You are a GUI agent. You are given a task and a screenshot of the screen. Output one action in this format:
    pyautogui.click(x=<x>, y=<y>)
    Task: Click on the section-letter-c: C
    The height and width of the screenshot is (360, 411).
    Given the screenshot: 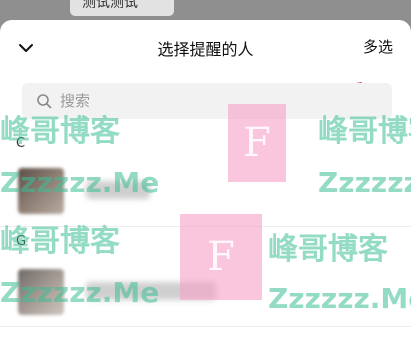 What is the action you would take?
    pyautogui.click(x=21, y=143)
    